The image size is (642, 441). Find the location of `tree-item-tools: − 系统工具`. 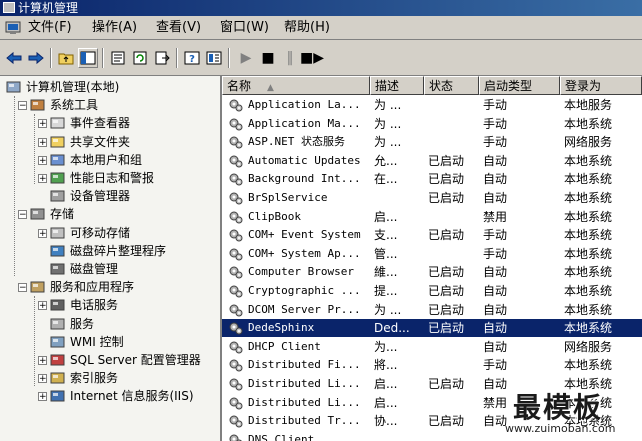

tree-item-tools: − 系统工具 is located at coordinates (110, 105).